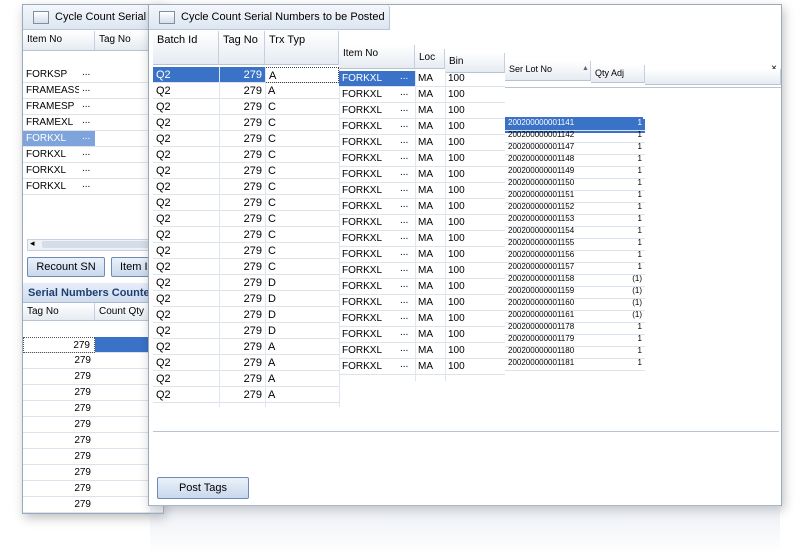  What do you see at coordinates (203, 488) in the screenshot?
I see `post-tags-button: Post Tags` at bounding box center [203, 488].